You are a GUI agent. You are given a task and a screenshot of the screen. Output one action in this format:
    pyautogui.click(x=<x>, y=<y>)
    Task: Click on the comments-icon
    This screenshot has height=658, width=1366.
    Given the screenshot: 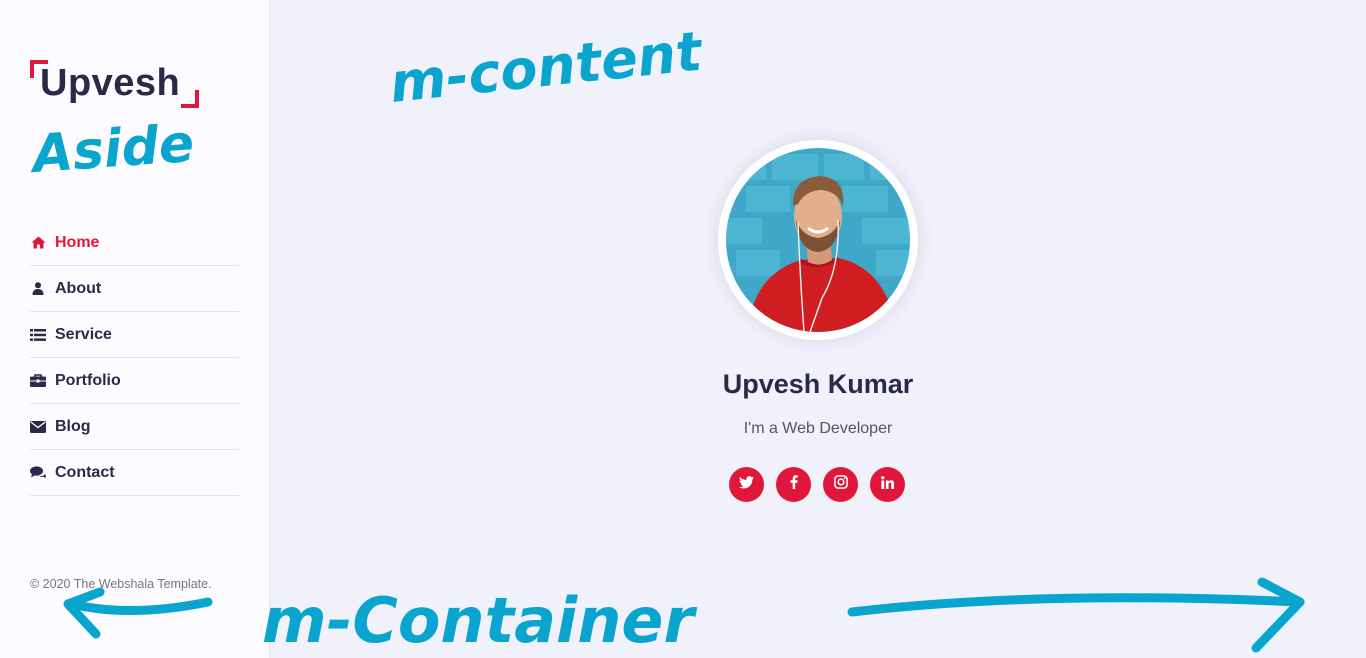 What is the action you would take?
    pyautogui.click(x=38, y=473)
    